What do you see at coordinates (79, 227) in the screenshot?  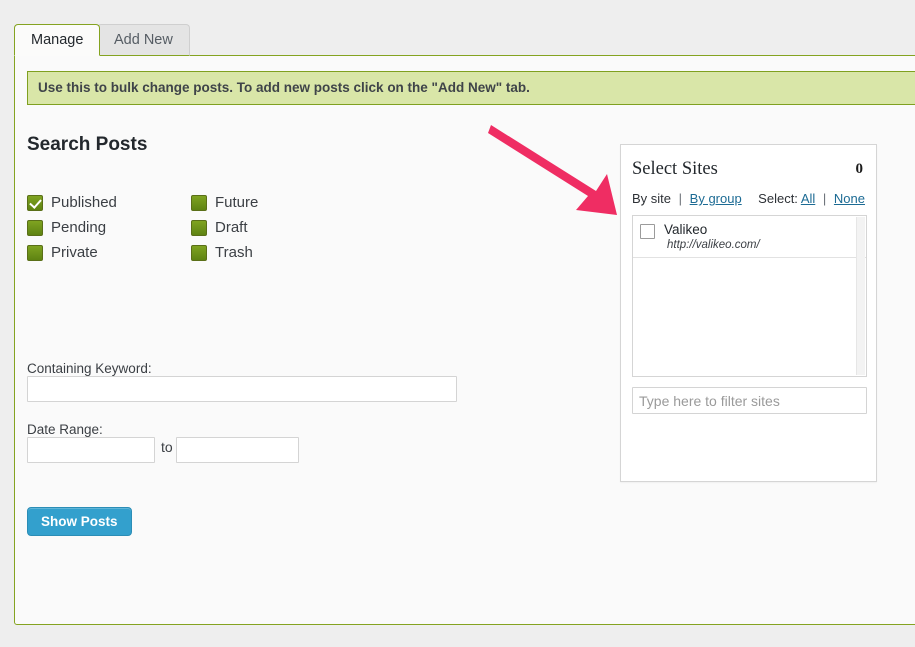 I see `status-label: Pending` at bounding box center [79, 227].